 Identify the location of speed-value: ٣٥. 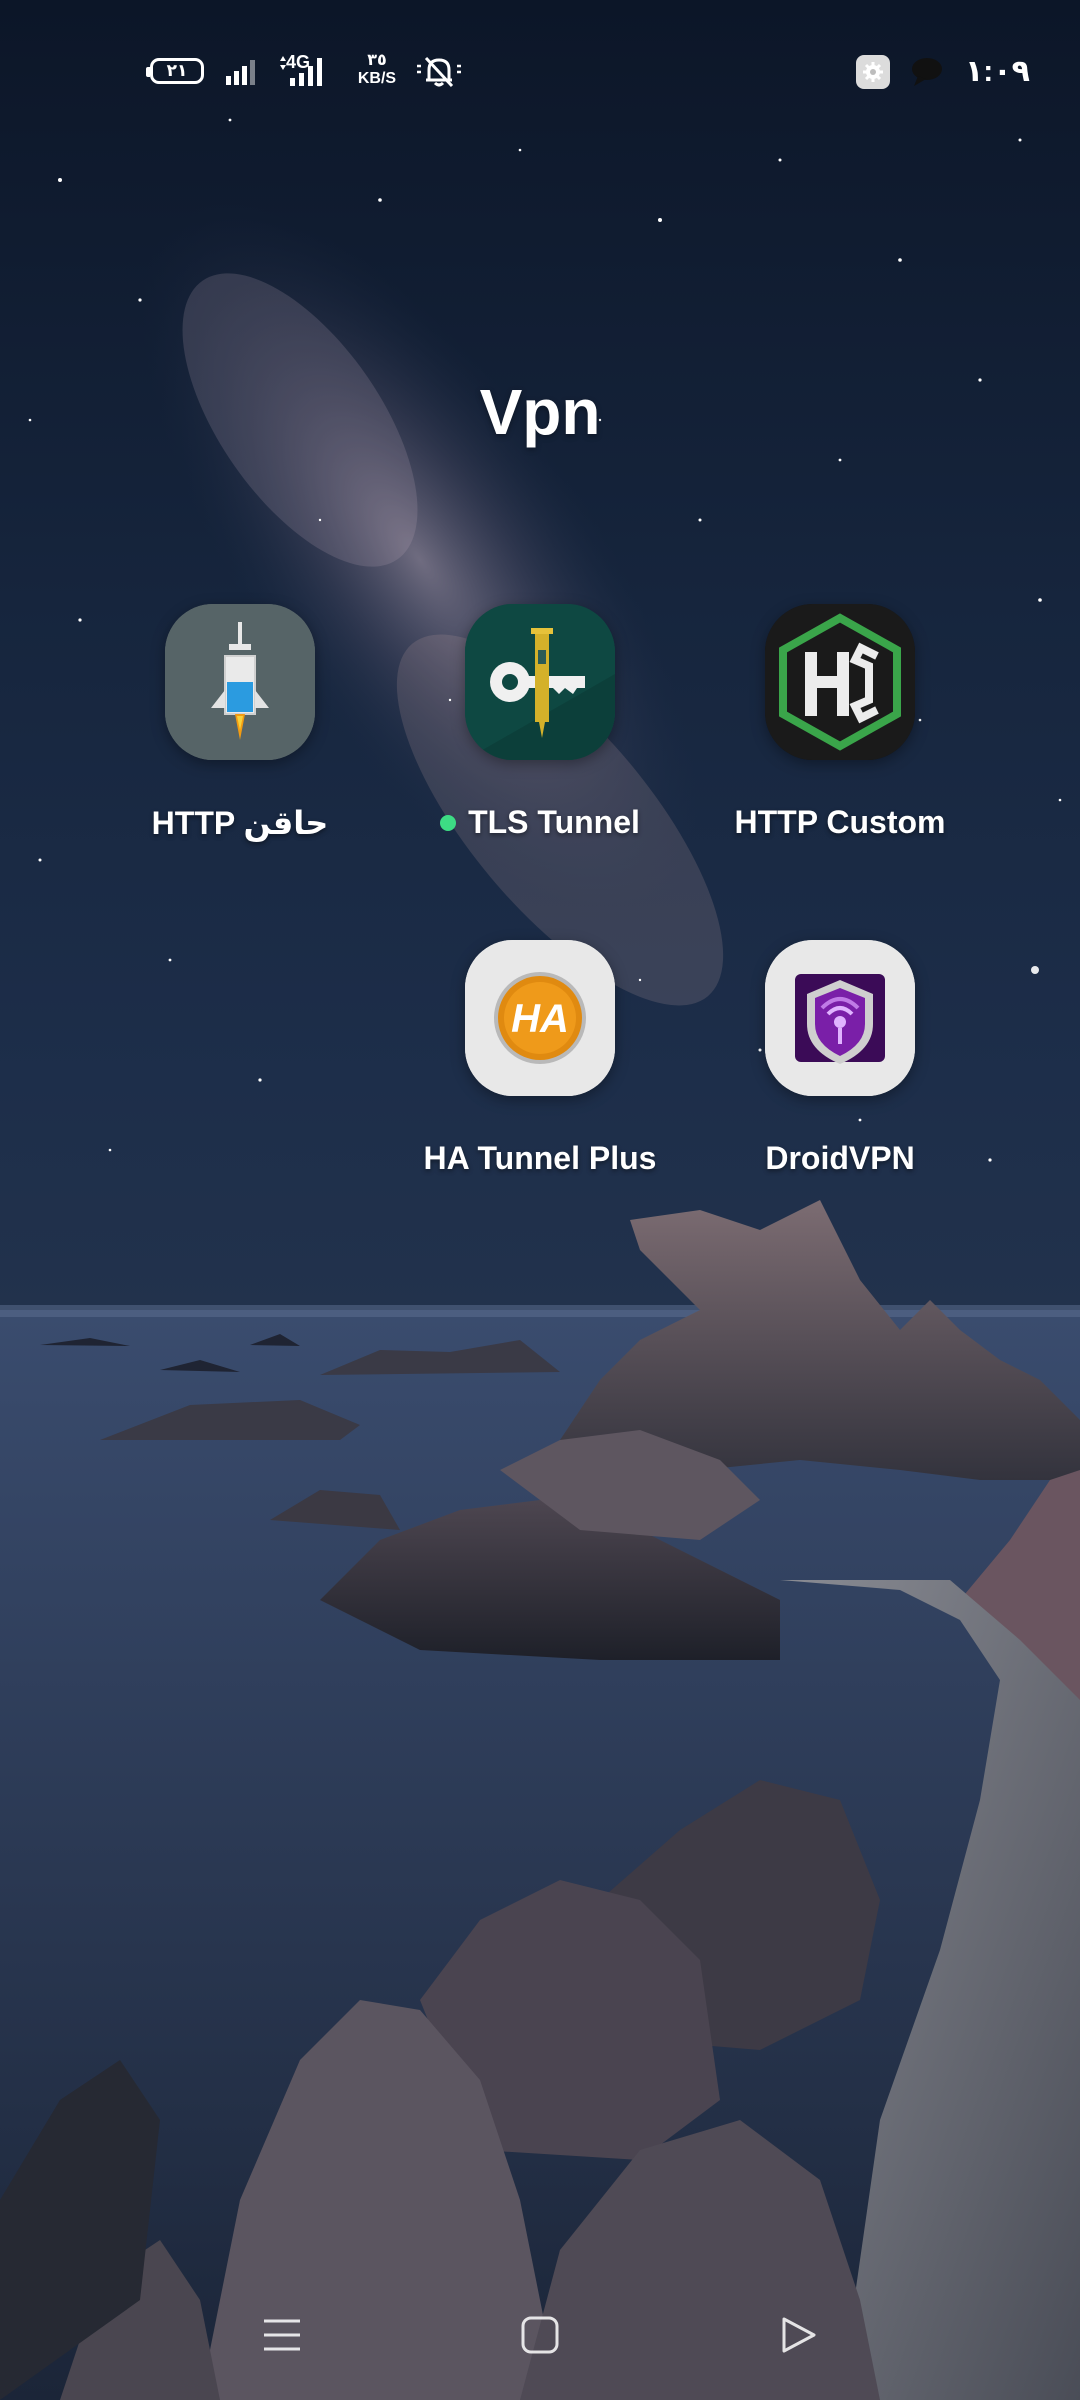
(377, 60).